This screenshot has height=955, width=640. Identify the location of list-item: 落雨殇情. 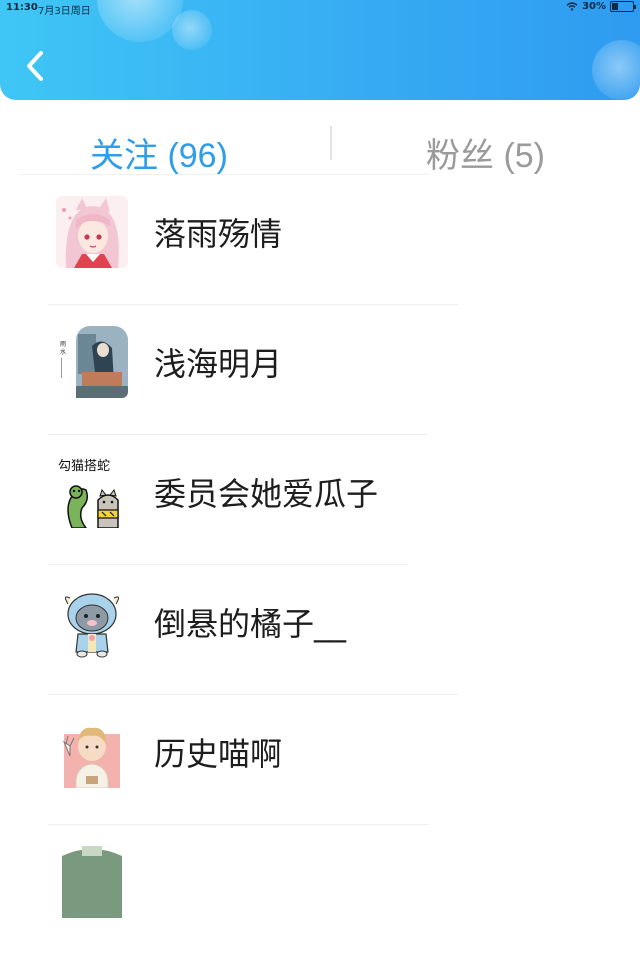
(320, 240).